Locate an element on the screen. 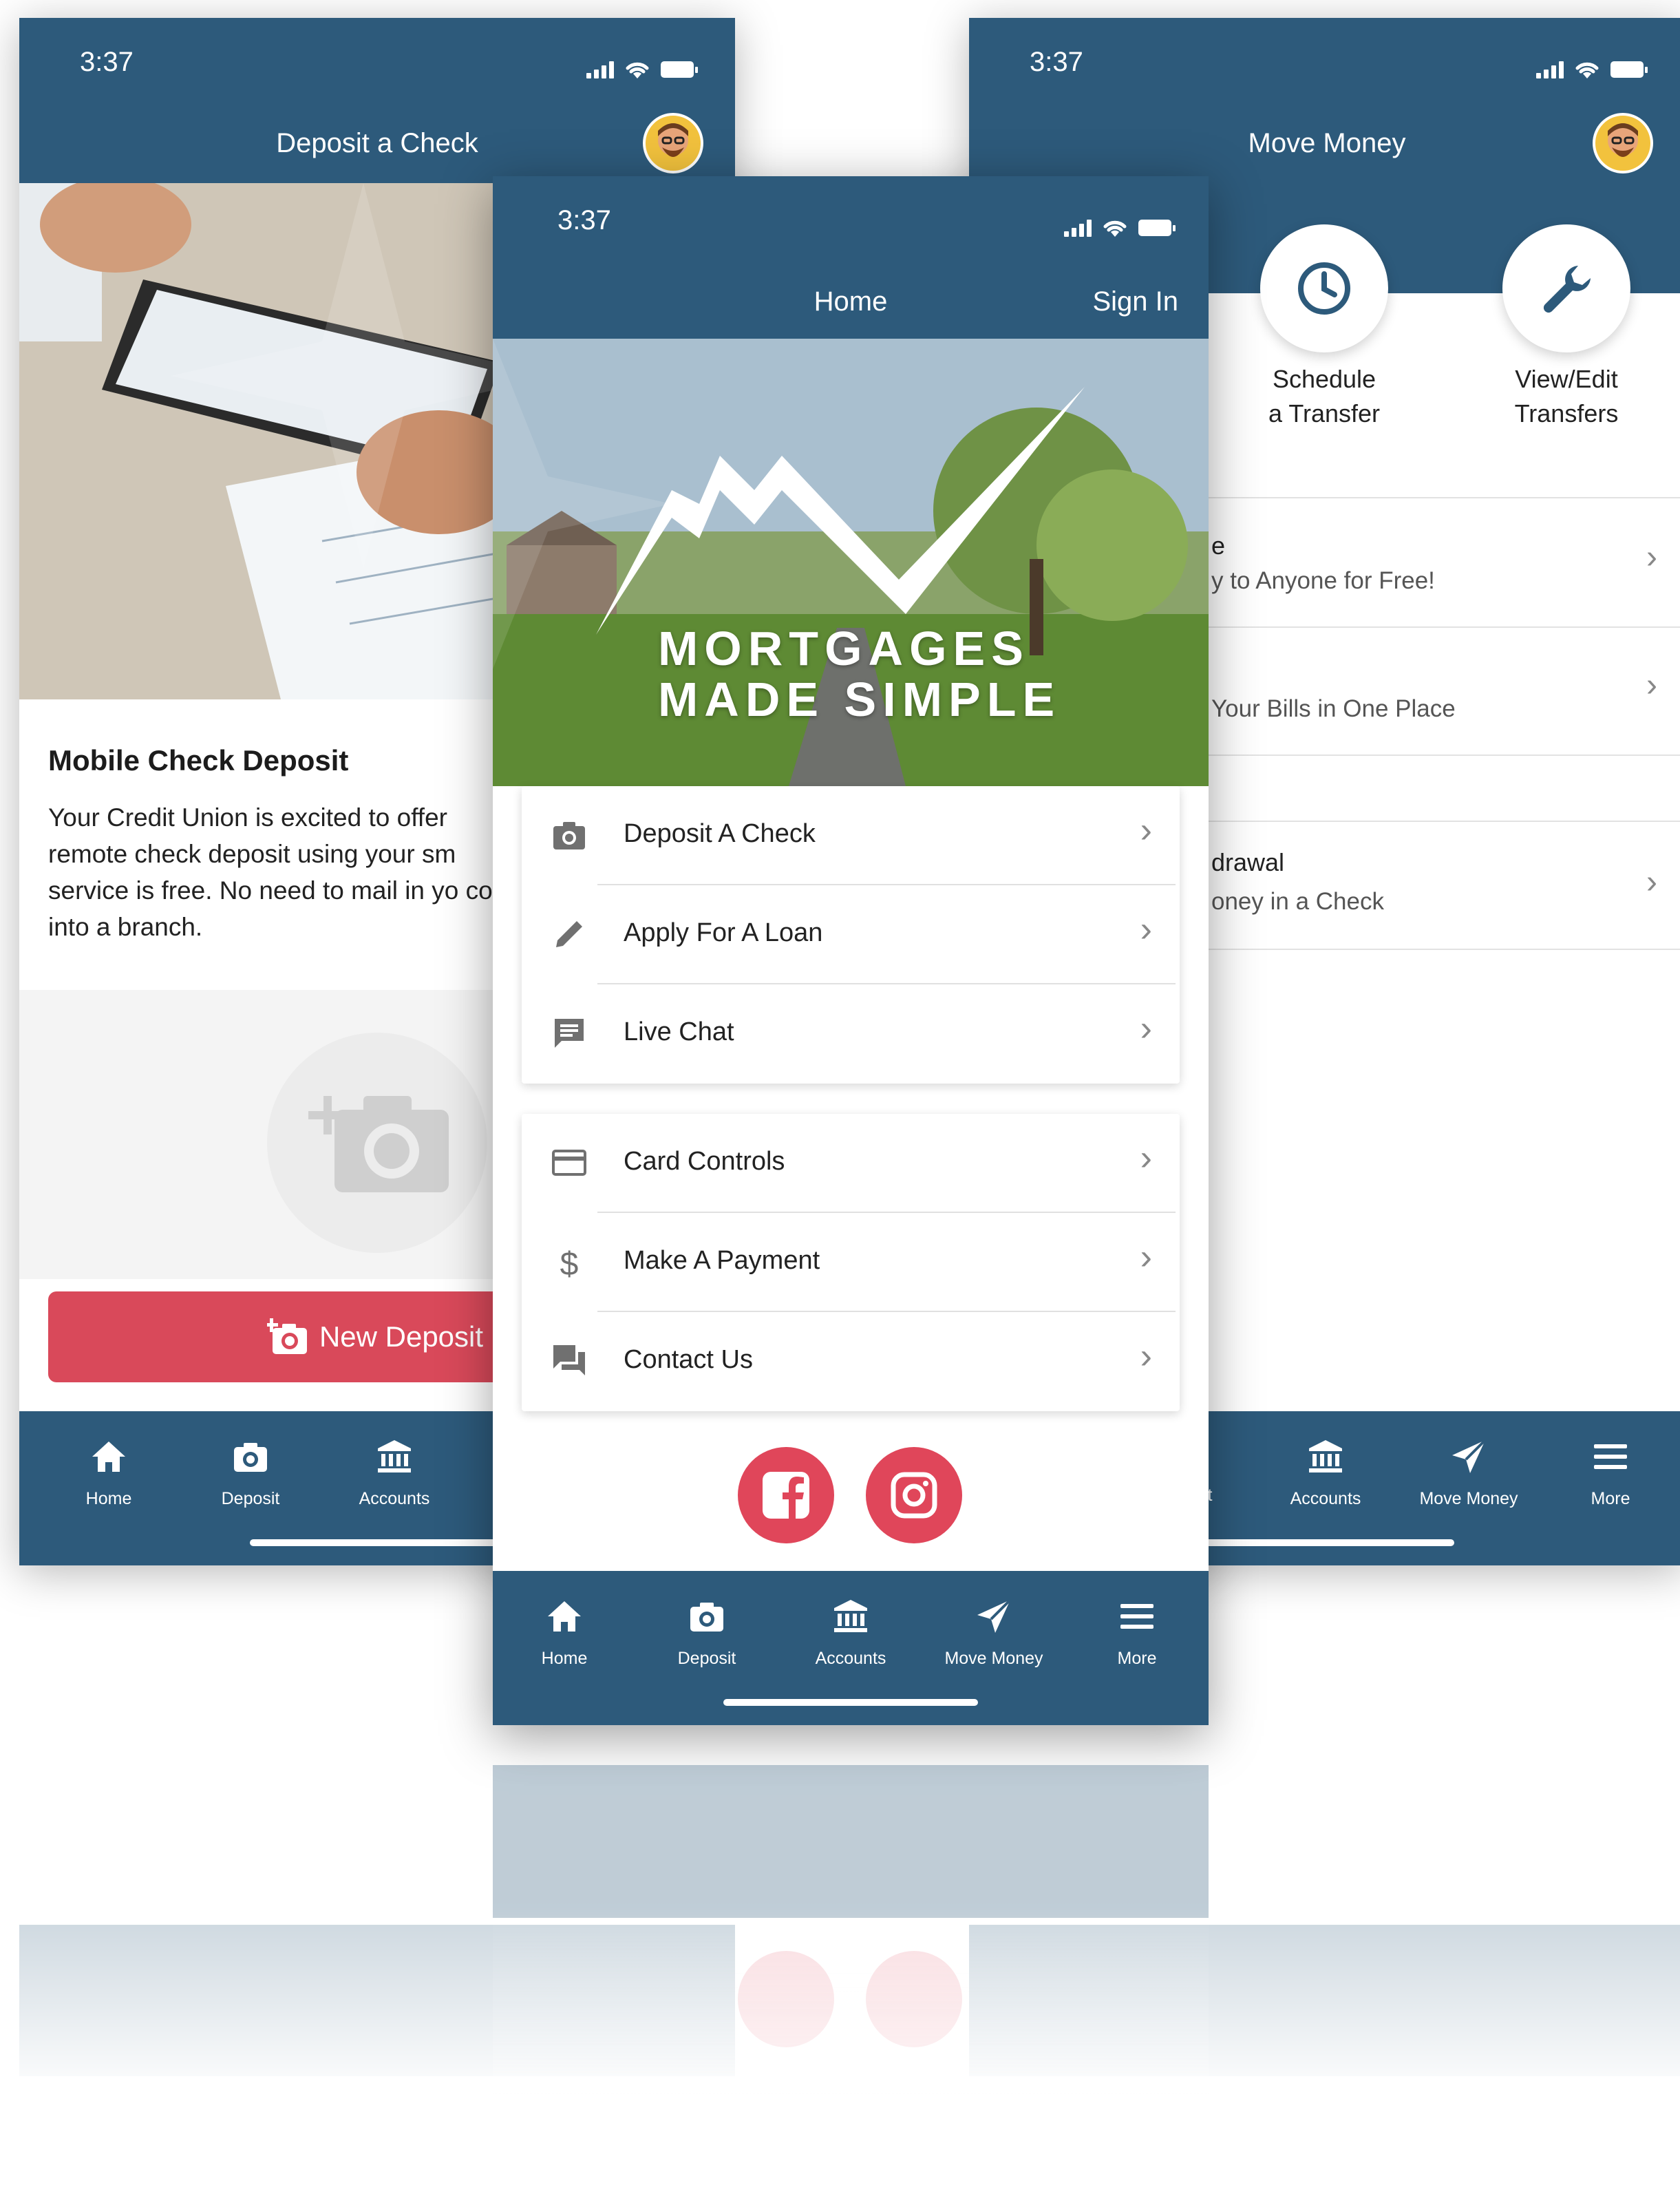 The width and height of the screenshot is (1680, 2196). logo-text-line1: MORTGAGES is located at coordinates (844, 648).